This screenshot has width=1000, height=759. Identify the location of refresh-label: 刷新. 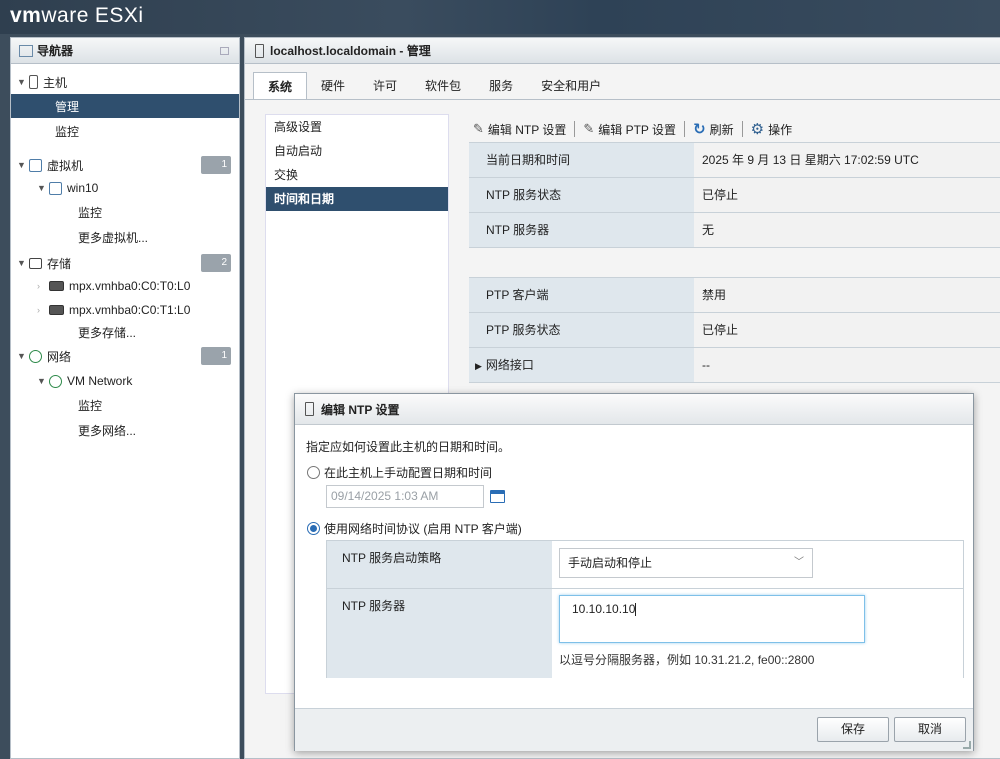
(721, 129).